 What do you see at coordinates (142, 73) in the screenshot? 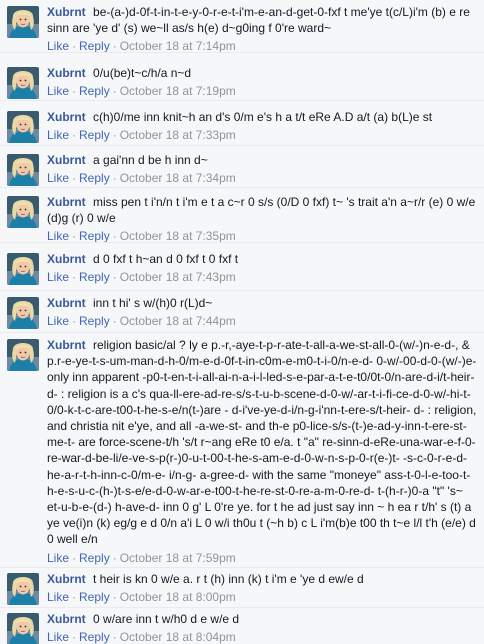
I see `comment-text: 0/u(be)t~c/h/a n~d` at bounding box center [142, 73].